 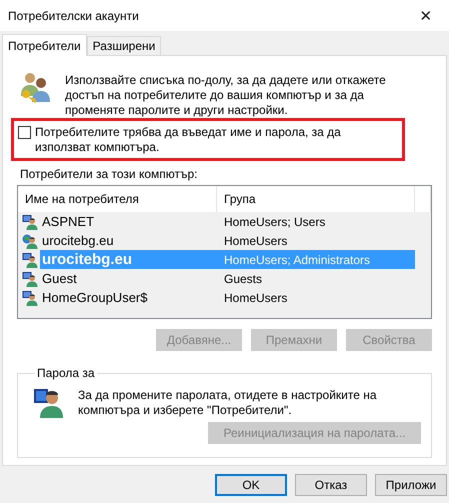 I want to click on group-cell-text: HomeUsers; Users, so click(x=274, y=222).